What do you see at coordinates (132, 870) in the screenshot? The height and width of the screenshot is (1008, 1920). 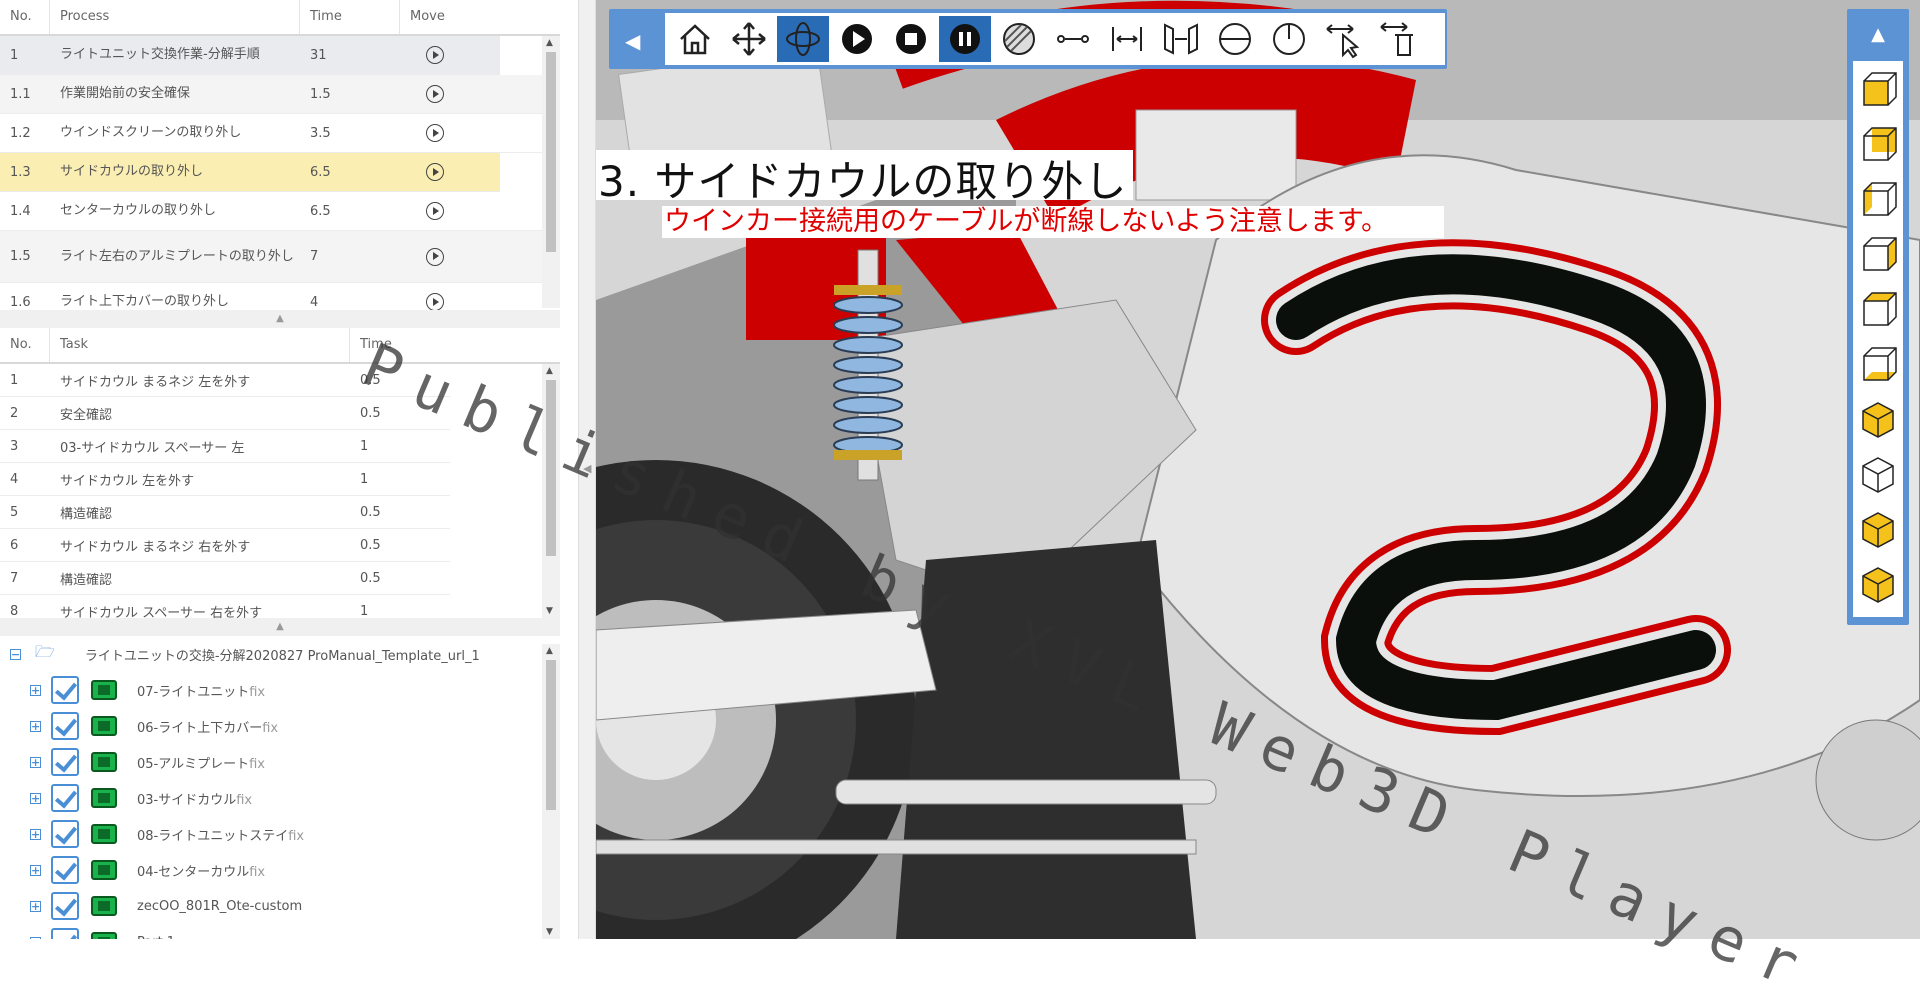 I see `tree-item: +04-センターカウルfix` at bounding box center [132, 870].